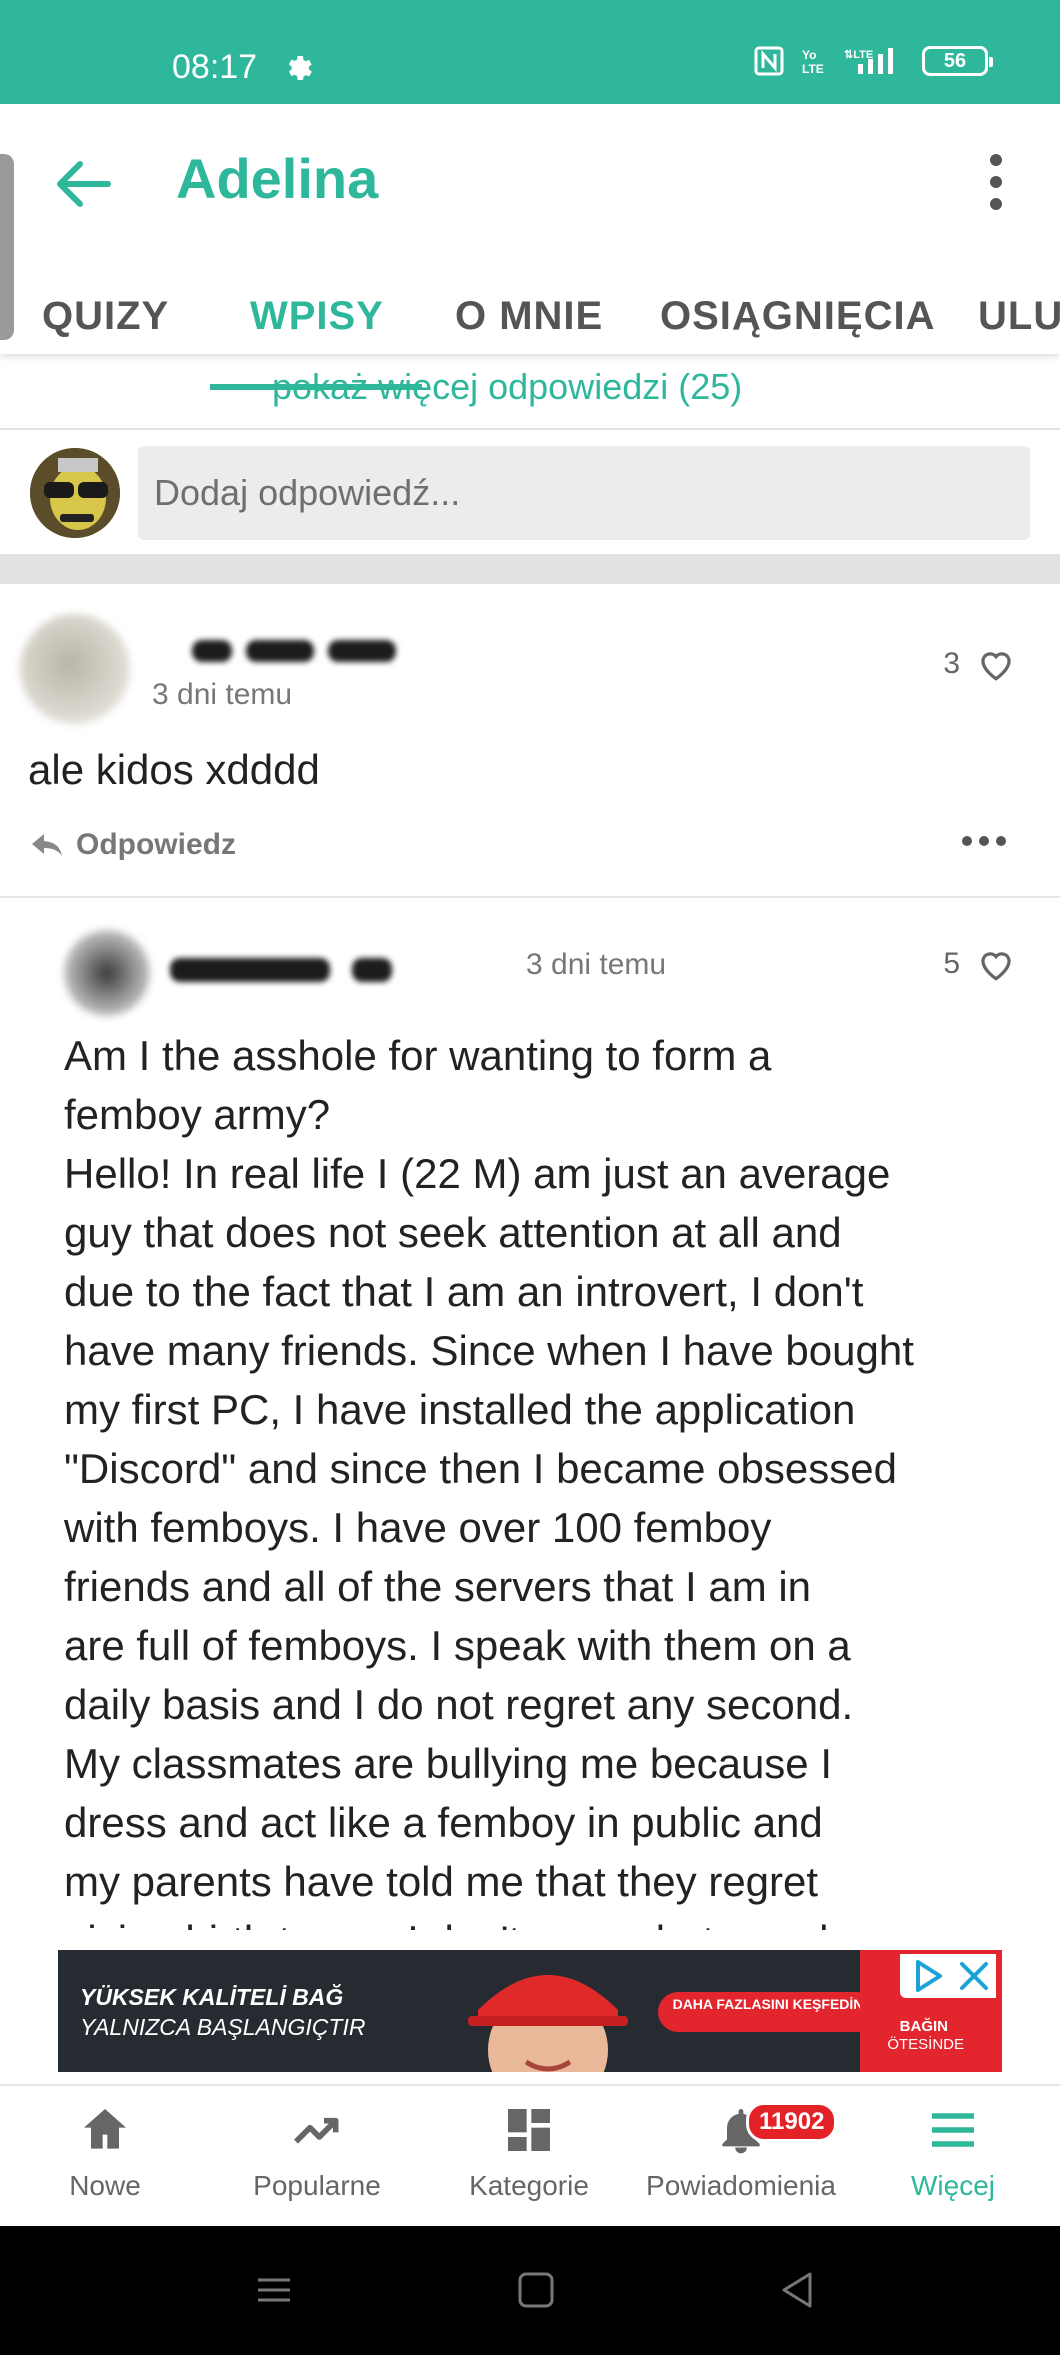  Describe the element at coordinates (83, 184) in the screenshot. I see `back-arrow-icon` at that location.